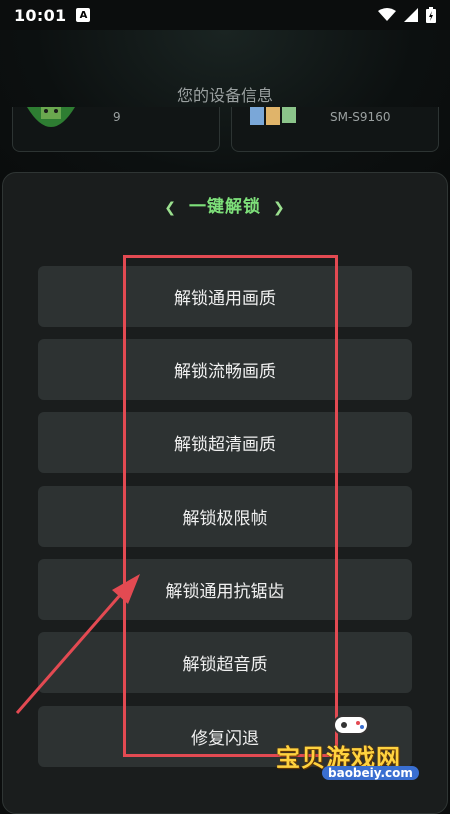 The height and width of the screenshot is (814, 450). Describe the element at coordinates (360, 750) in the screenshot. I see `watermark: 宝贝游戏网 baobeiy.com` at that location.